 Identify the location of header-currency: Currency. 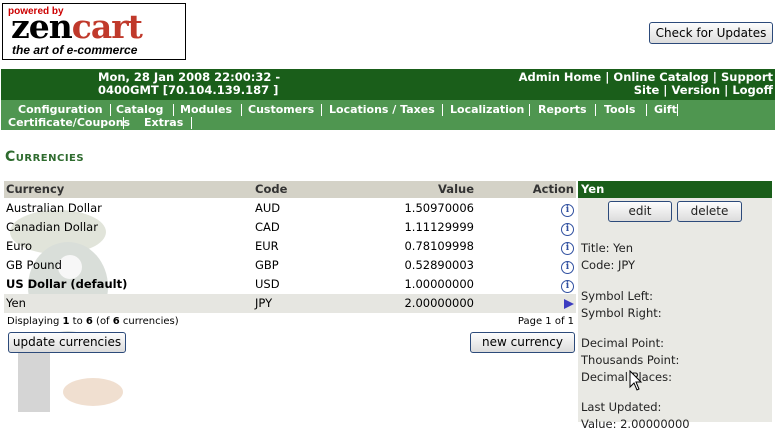
(35, 189).